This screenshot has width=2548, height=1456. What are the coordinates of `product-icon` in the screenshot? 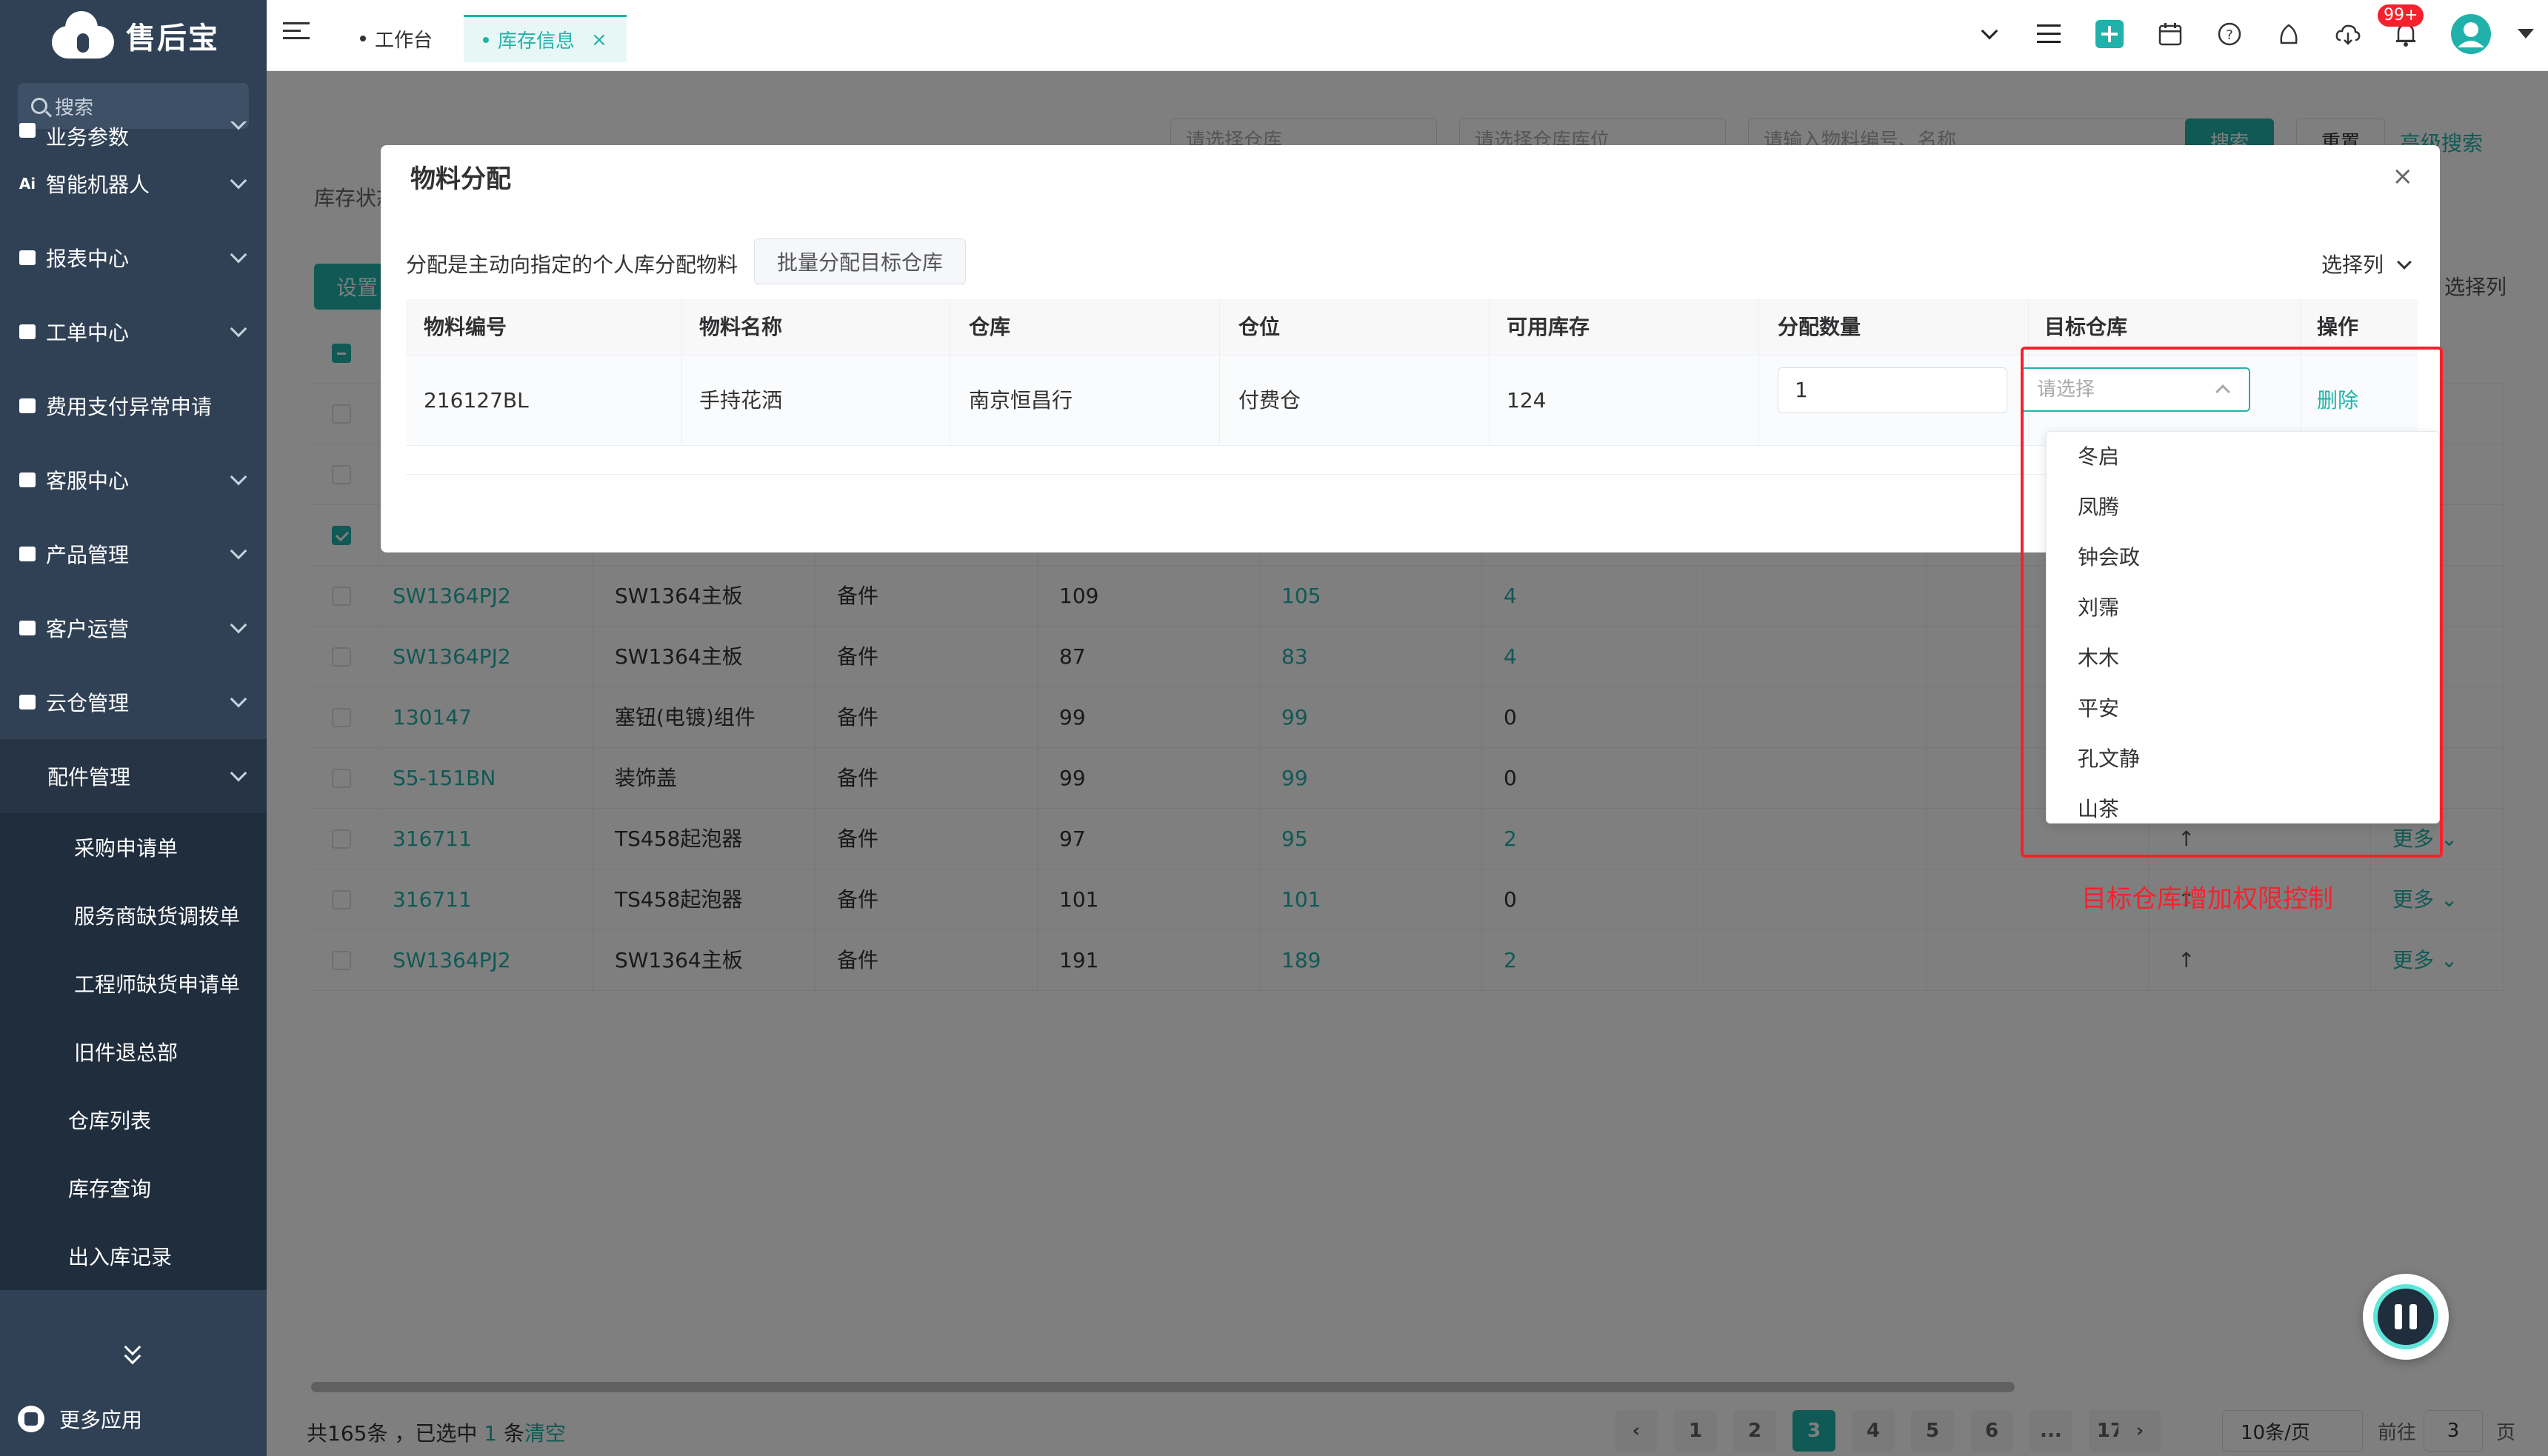 It's located at (27, 554).